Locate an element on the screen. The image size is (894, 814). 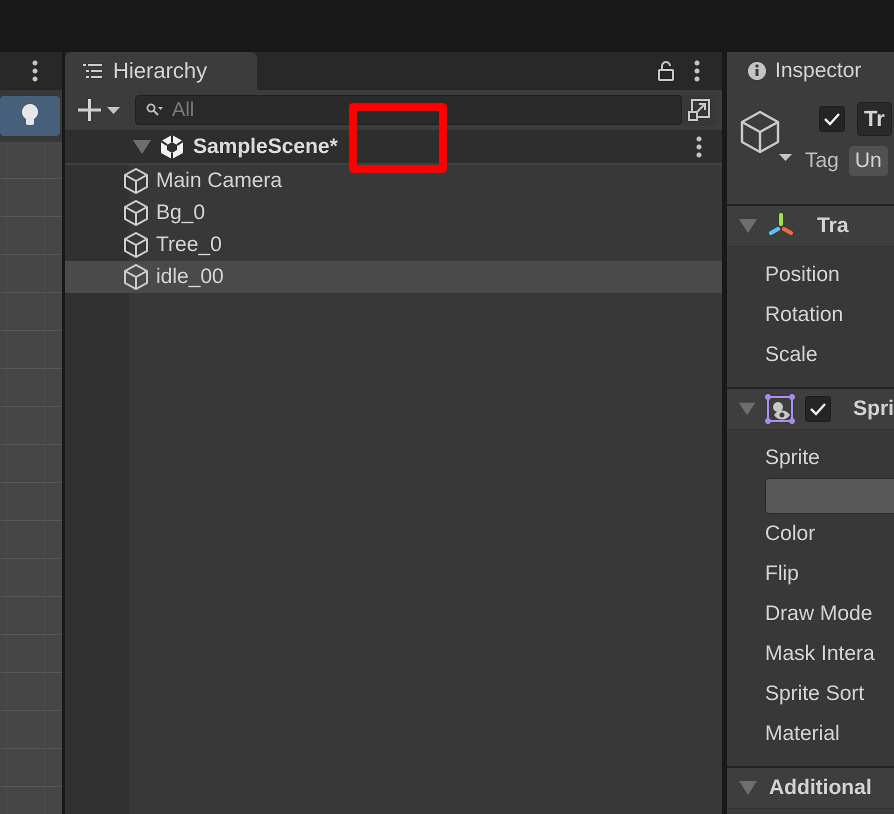
name-field: Tr is located at coordinates (874, 119).